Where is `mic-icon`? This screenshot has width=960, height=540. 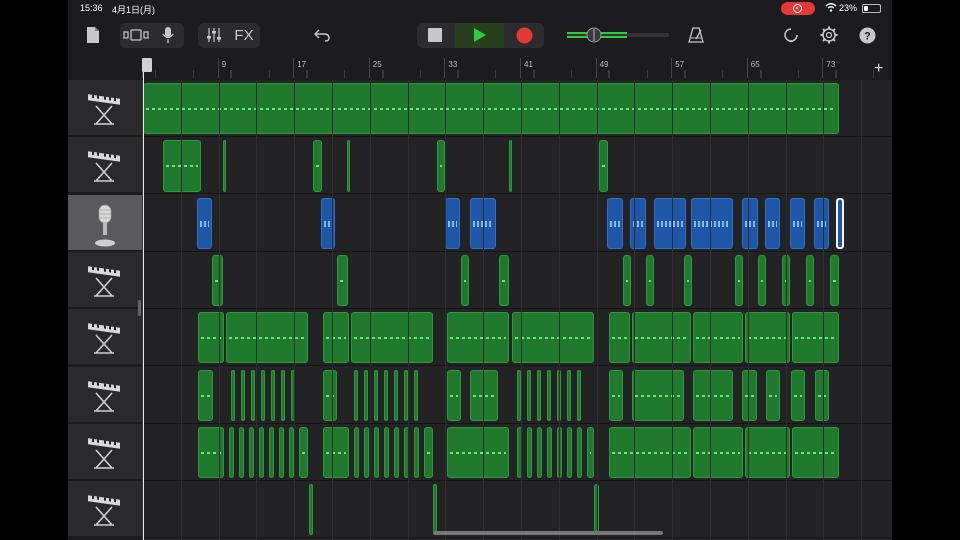 mic-icon is located at coordinates (168, 35).